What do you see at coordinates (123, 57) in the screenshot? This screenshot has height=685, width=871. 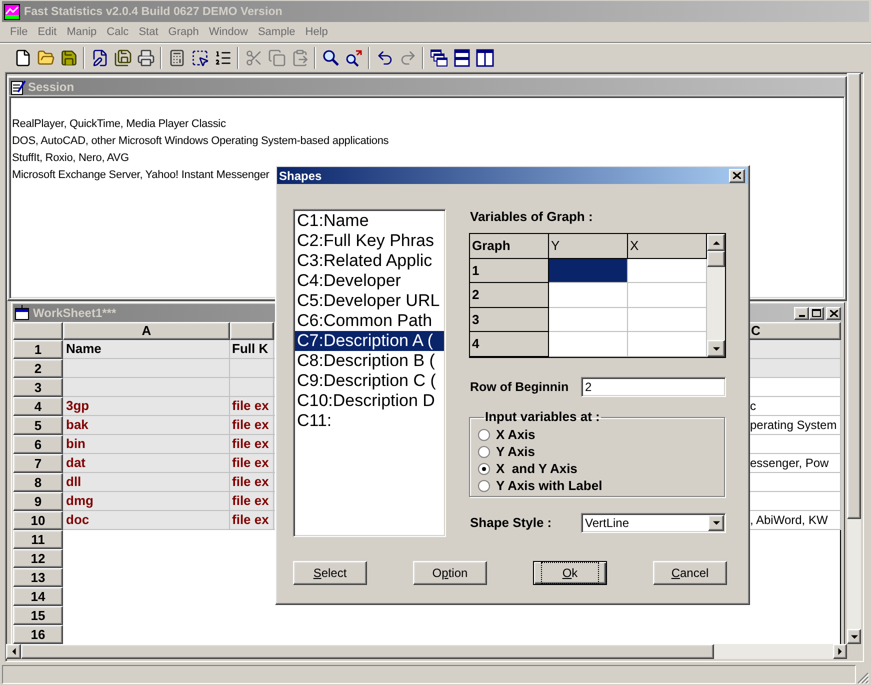 I see `floppy-disks-icon` at bounding box center [123, 57].